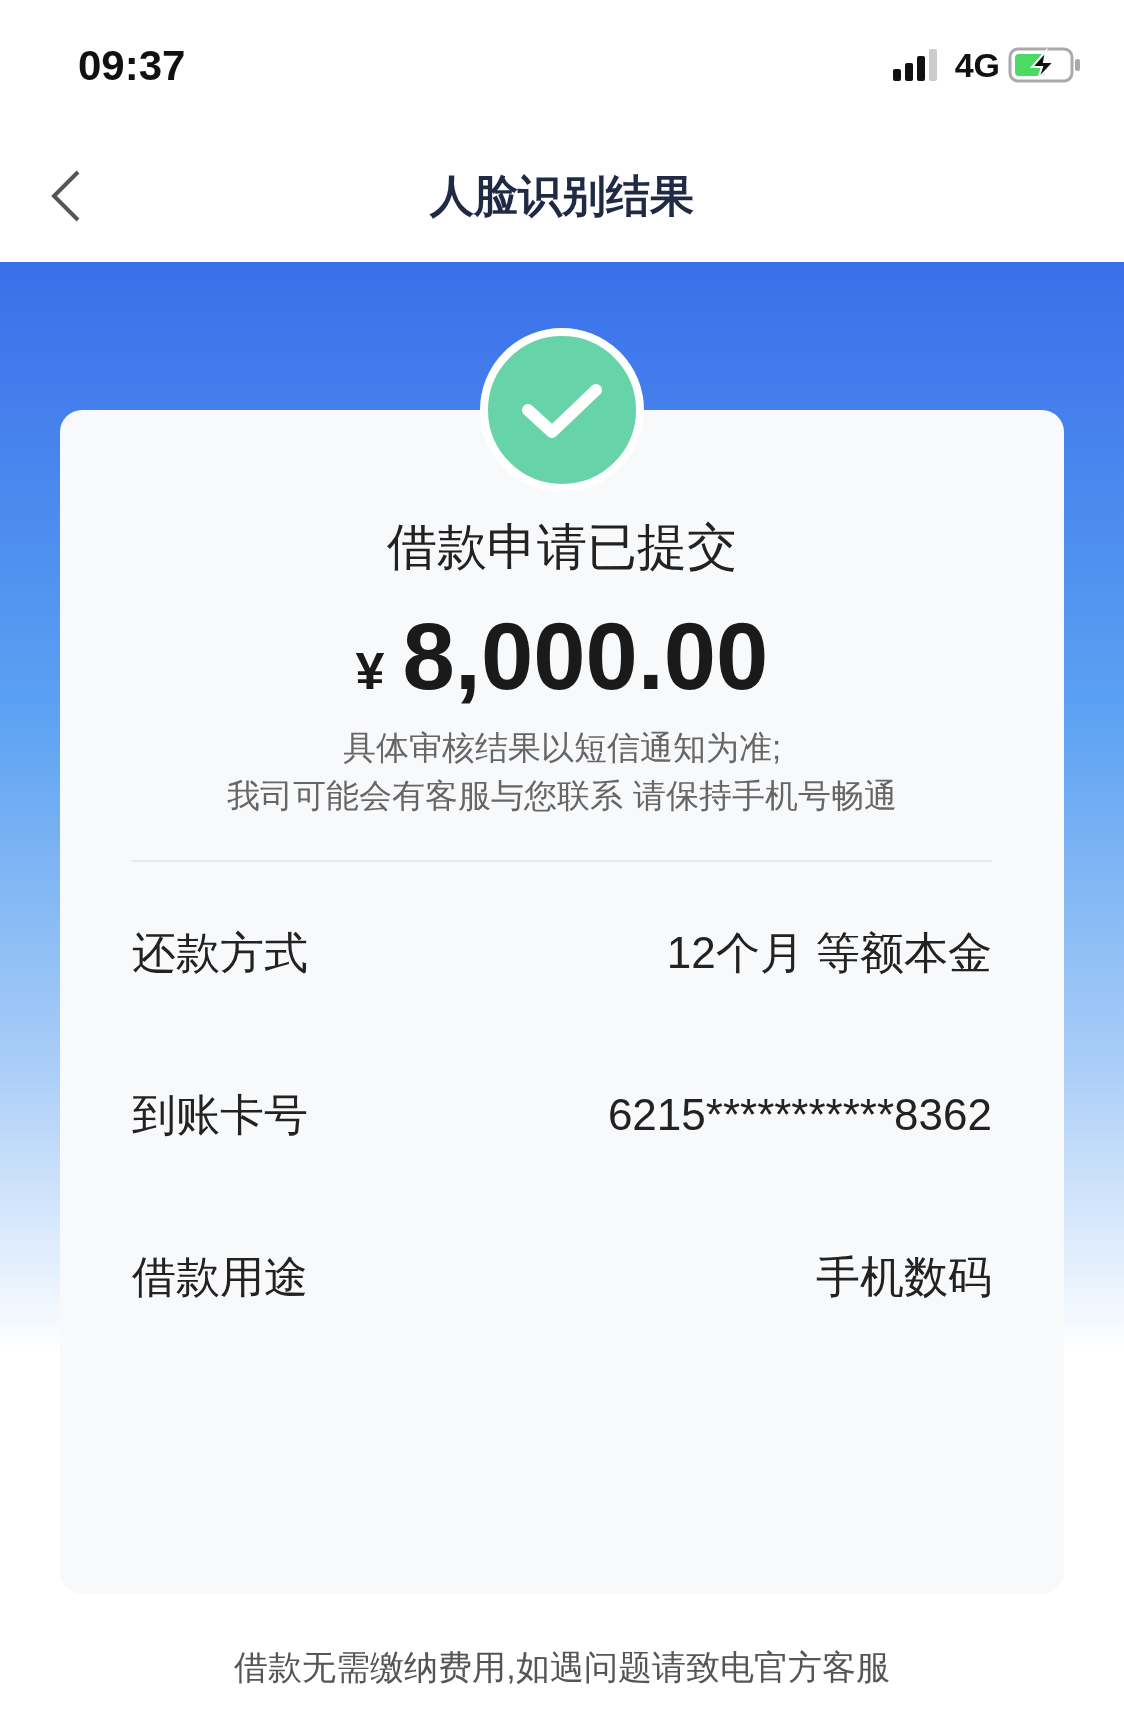 The height and width of the screenshot is (1720, 1124). Describe the element at coordinates (370, 672) in the screenshot. I see `currency-symbol: ¥` at that location.